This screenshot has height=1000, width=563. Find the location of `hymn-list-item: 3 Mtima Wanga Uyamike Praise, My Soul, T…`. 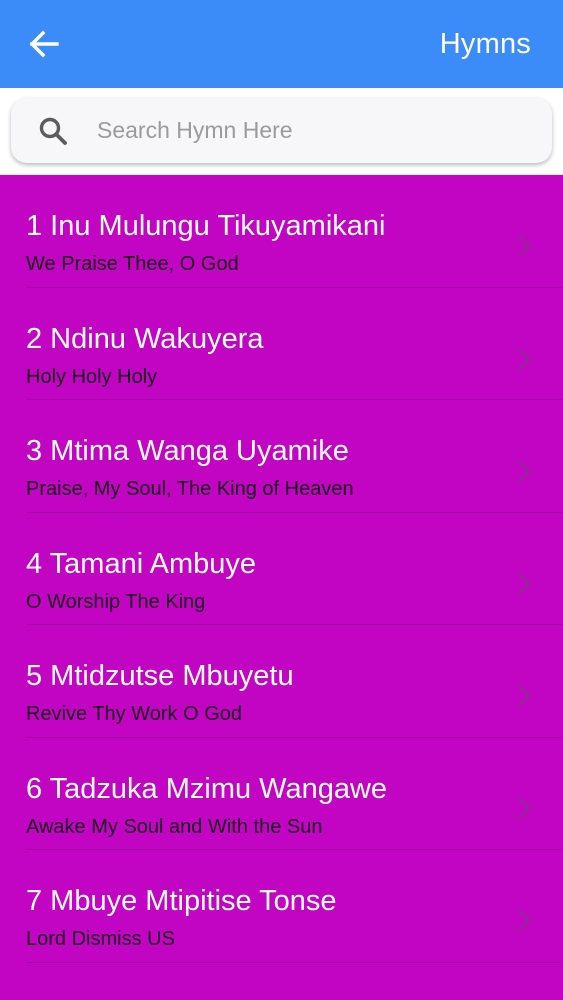

hymn-list-item: 3 Mtima Wanga Uyamike Praise, My Soul, T… is located at coordinates (281, 456).